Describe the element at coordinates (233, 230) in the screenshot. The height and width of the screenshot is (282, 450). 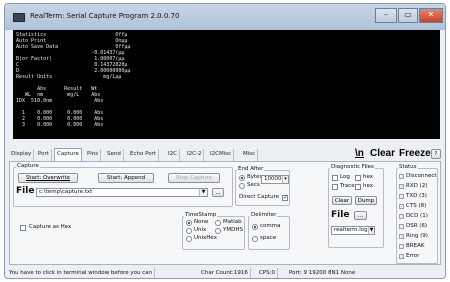
I see `timestamp-ymdhs-label: YMDHS` at that location.